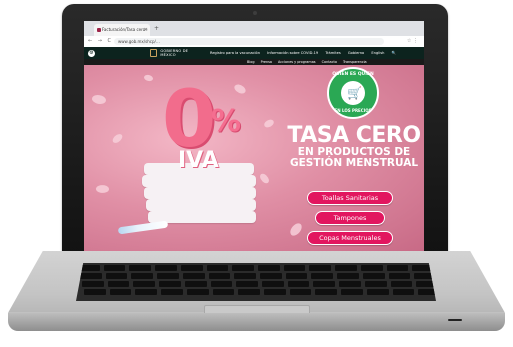 This screenshot has height=347, width=513. What do you see at coordinates (255, 13) in the screenshot?
I see `webcam` at bounding box center [255, 13].